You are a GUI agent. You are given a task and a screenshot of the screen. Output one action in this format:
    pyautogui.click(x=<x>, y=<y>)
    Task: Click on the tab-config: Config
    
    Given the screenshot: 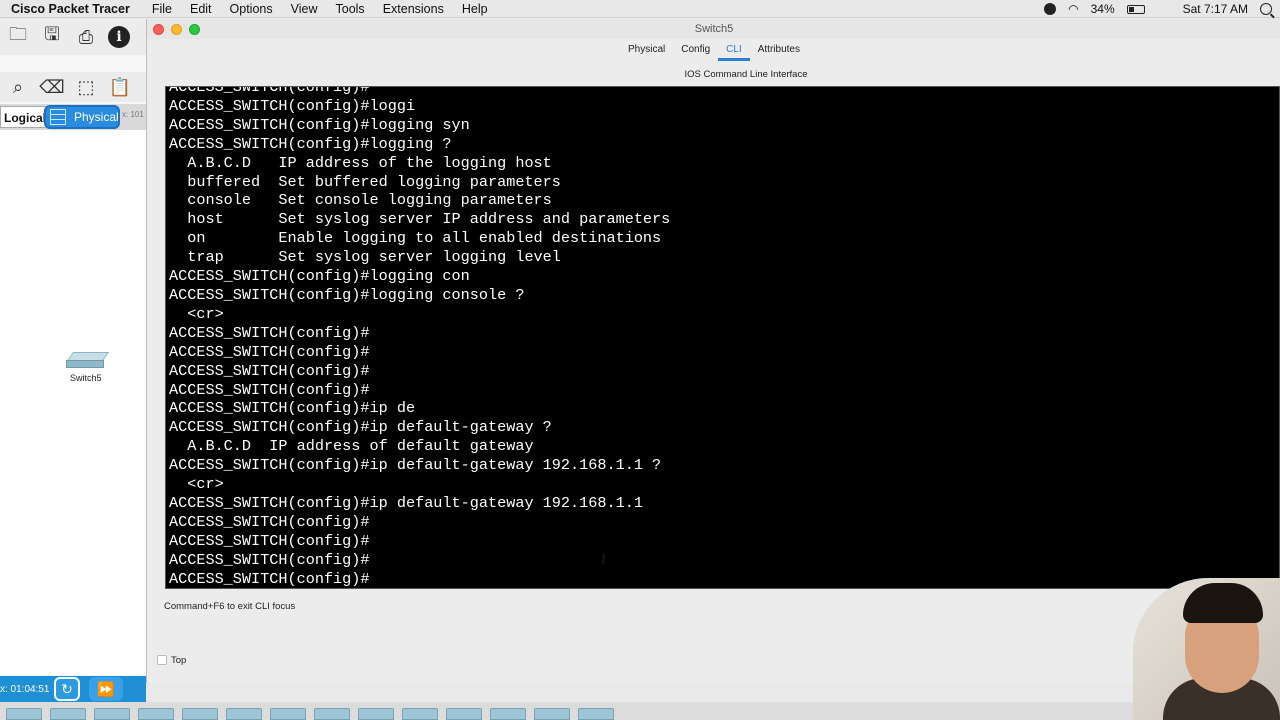 What is the action you would take?
    pyautogui.click(x=695, y=51)
    